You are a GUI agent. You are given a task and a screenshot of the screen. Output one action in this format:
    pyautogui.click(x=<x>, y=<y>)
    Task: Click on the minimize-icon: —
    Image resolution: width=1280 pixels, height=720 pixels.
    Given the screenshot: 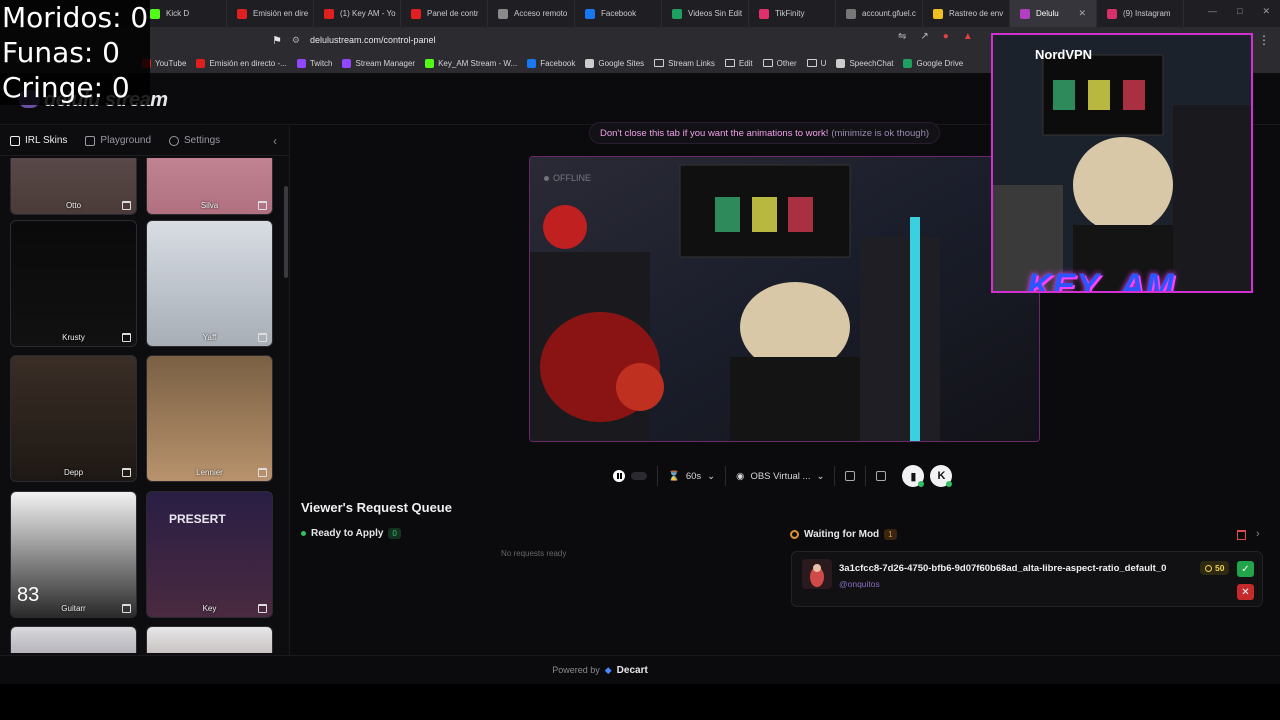 What is the action you would take?
    pyautogui.click(x=1212, y=11)
    